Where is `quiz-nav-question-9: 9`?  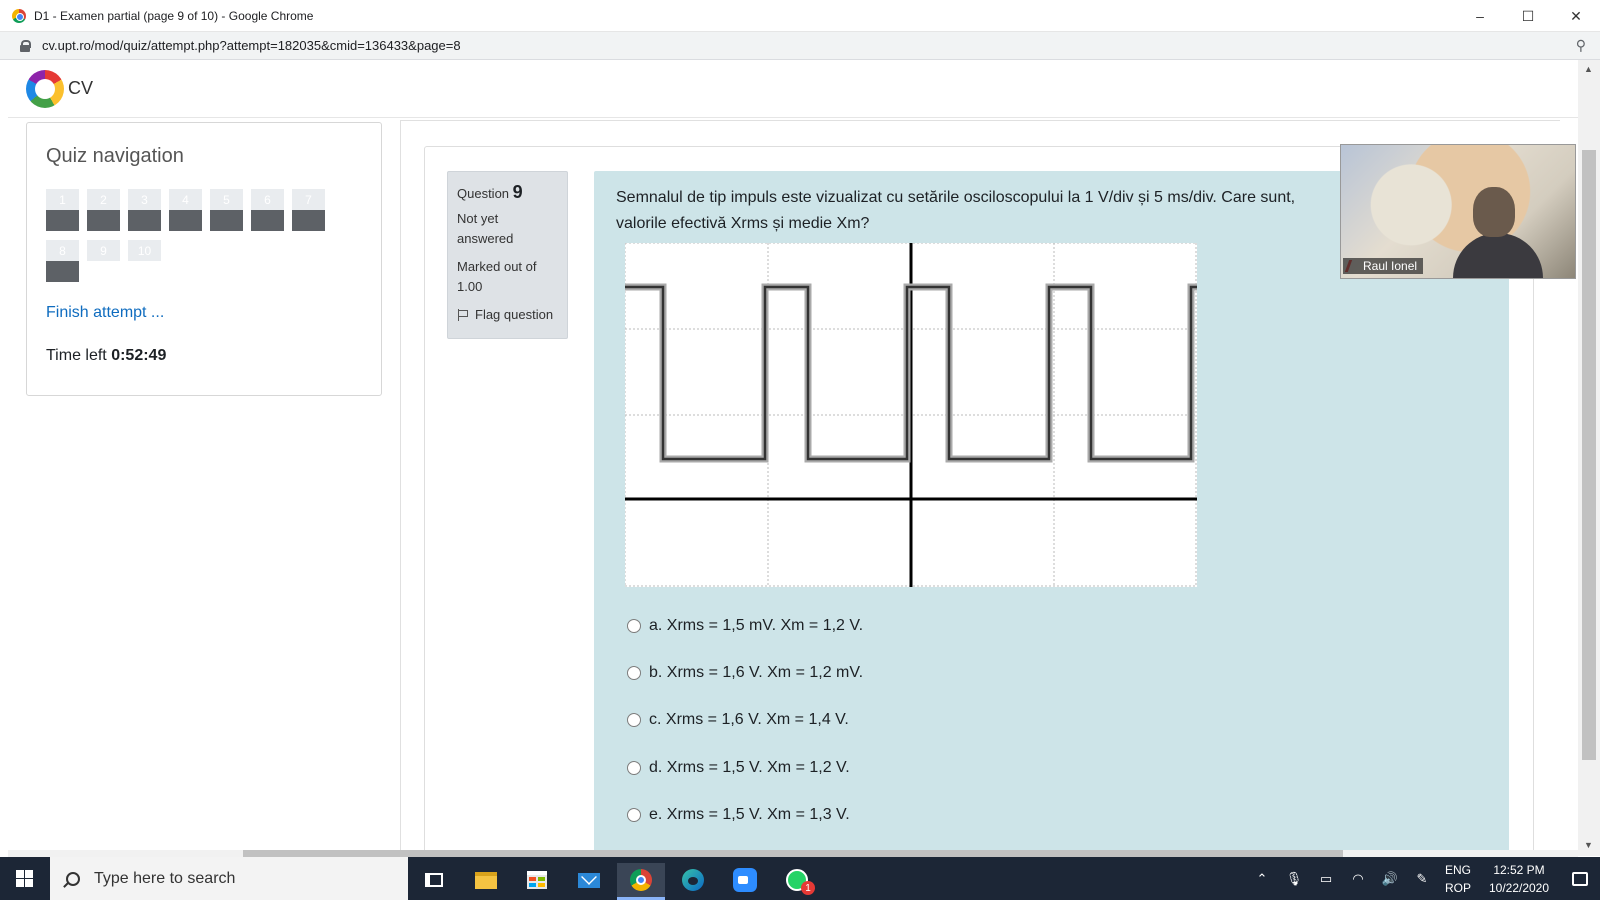 quiz-nav-question-9: 9 is located at coordinates (103, 262).